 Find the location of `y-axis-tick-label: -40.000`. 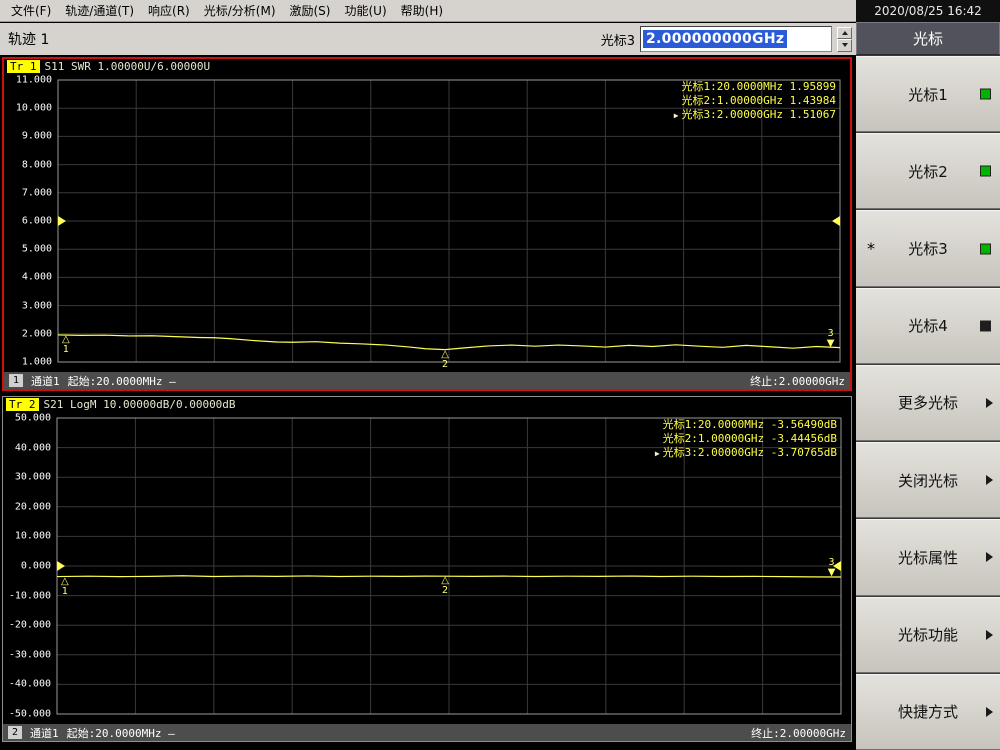

y-axis-tick-label: -40.000 is located at coordinates (29, 684).